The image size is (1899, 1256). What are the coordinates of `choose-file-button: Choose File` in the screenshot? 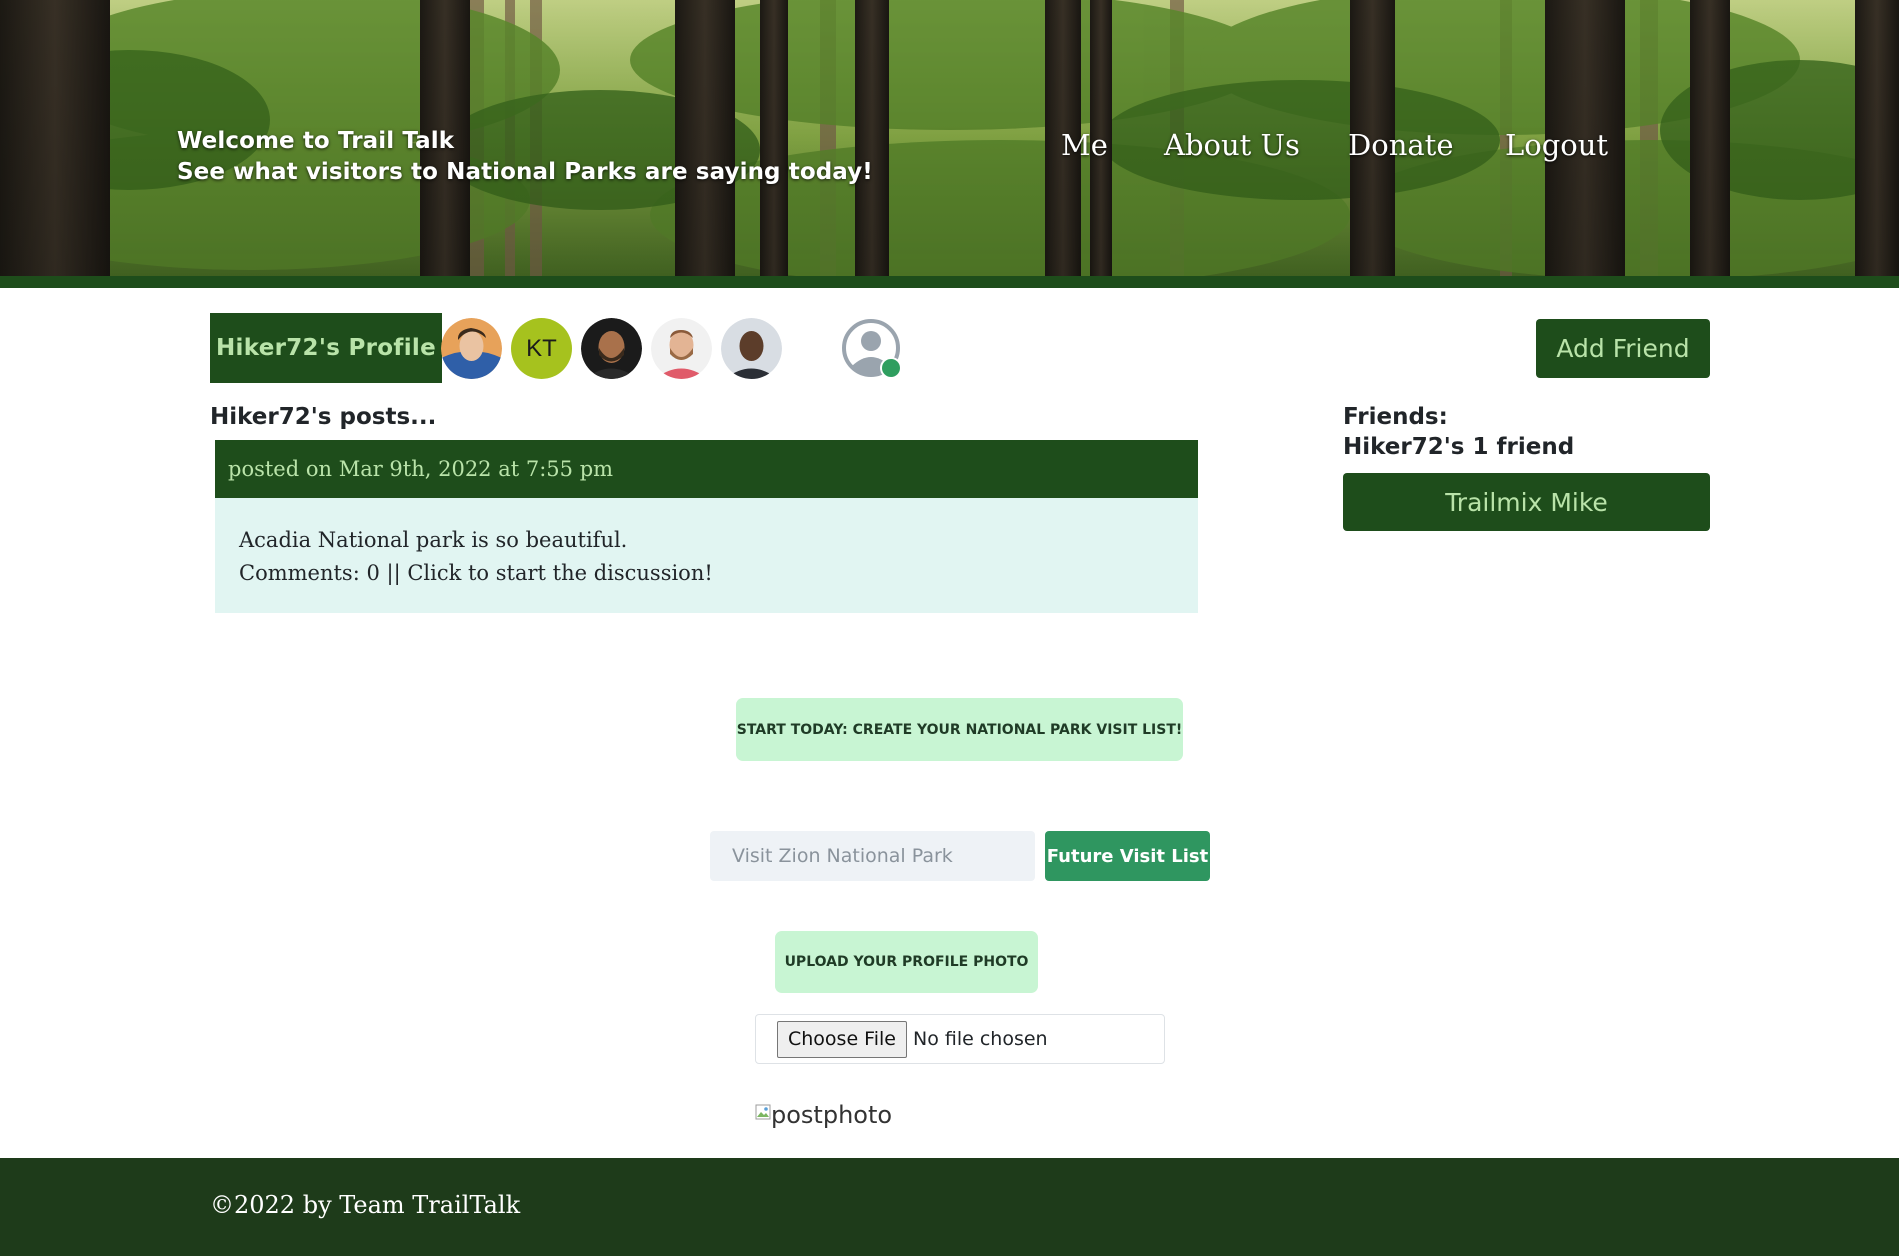 It's located at (842, 1039).